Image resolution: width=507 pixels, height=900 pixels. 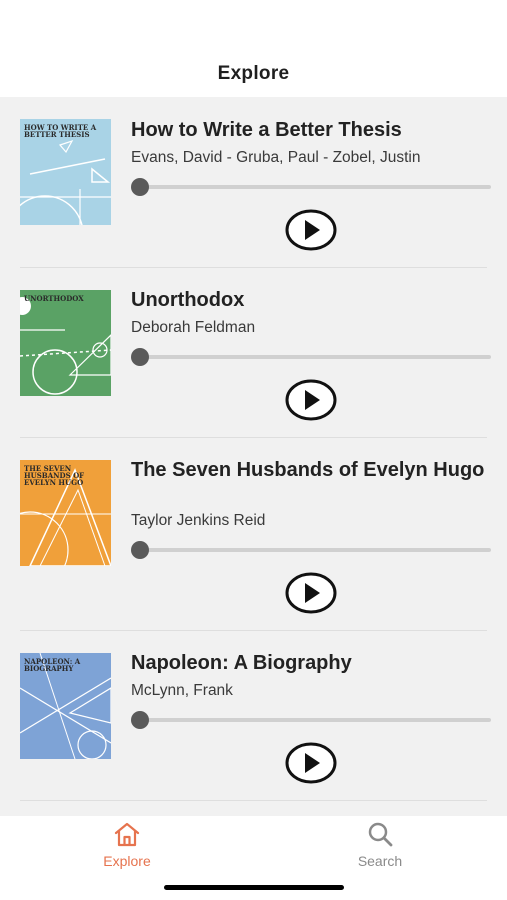 I want to click on book-author: Taylor Jenkins Reid, so click(x=198, y=520).